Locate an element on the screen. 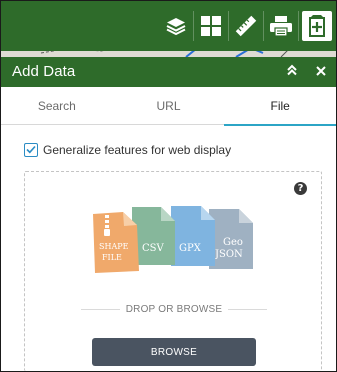 The height and width of the screenshot is (372, 337). gpx-file-icon: GPX is located at coordinates (193, 236).